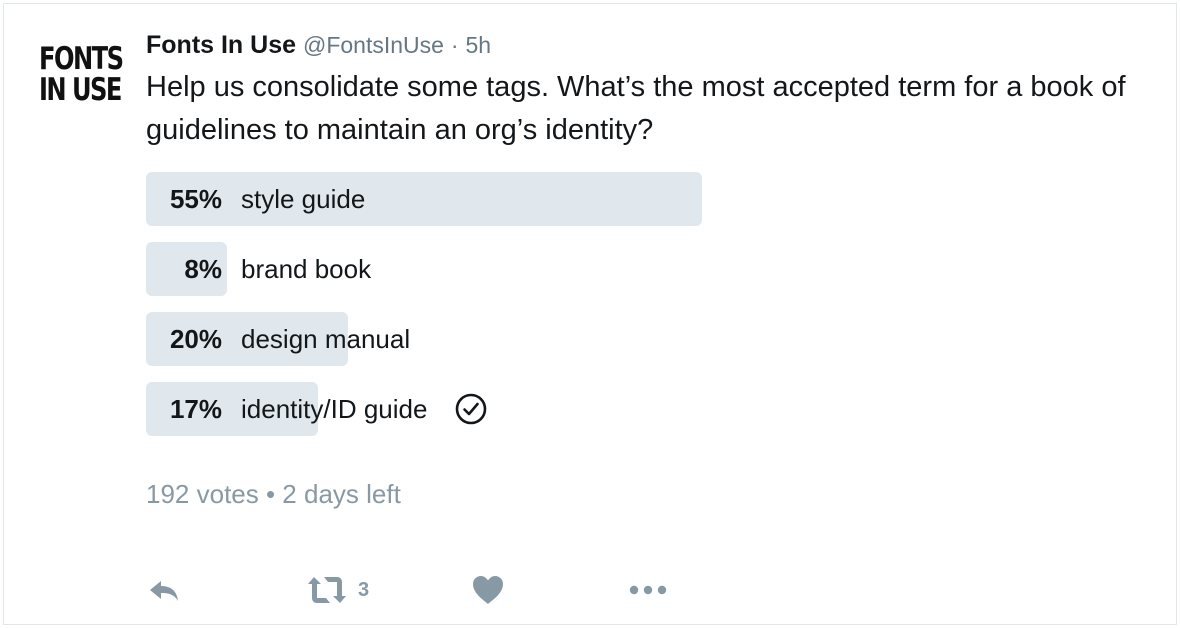 The height and width of the screenshot is (628, 1180). I want to click on reply-icon, so click(164, 591).